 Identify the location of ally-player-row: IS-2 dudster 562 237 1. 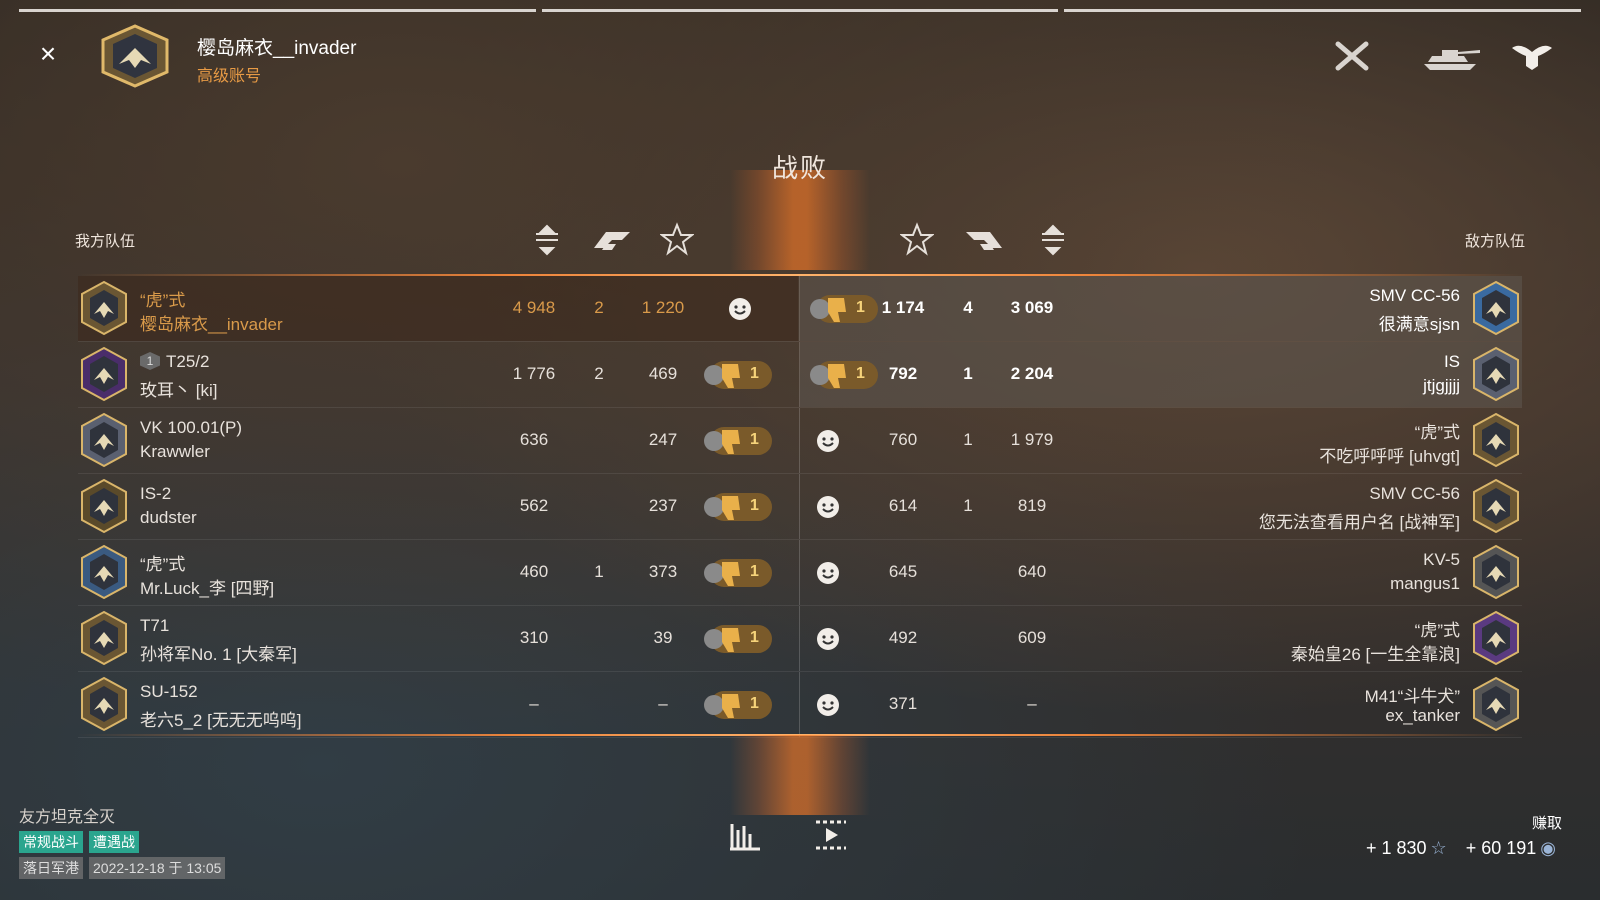
(438, 506).